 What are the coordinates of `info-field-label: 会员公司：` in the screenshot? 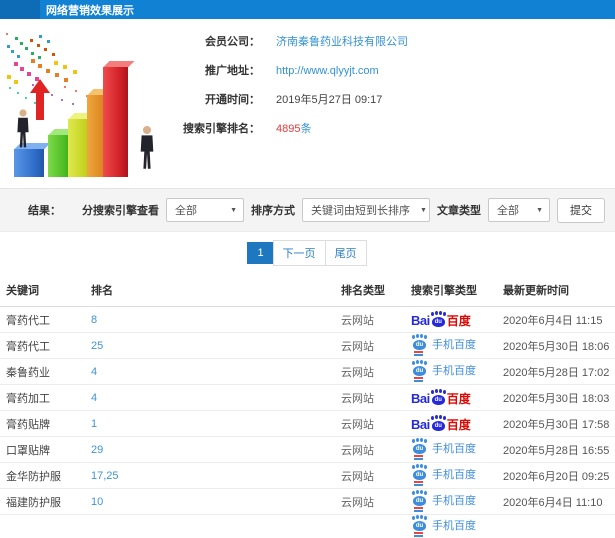 It's located at (210, 41).